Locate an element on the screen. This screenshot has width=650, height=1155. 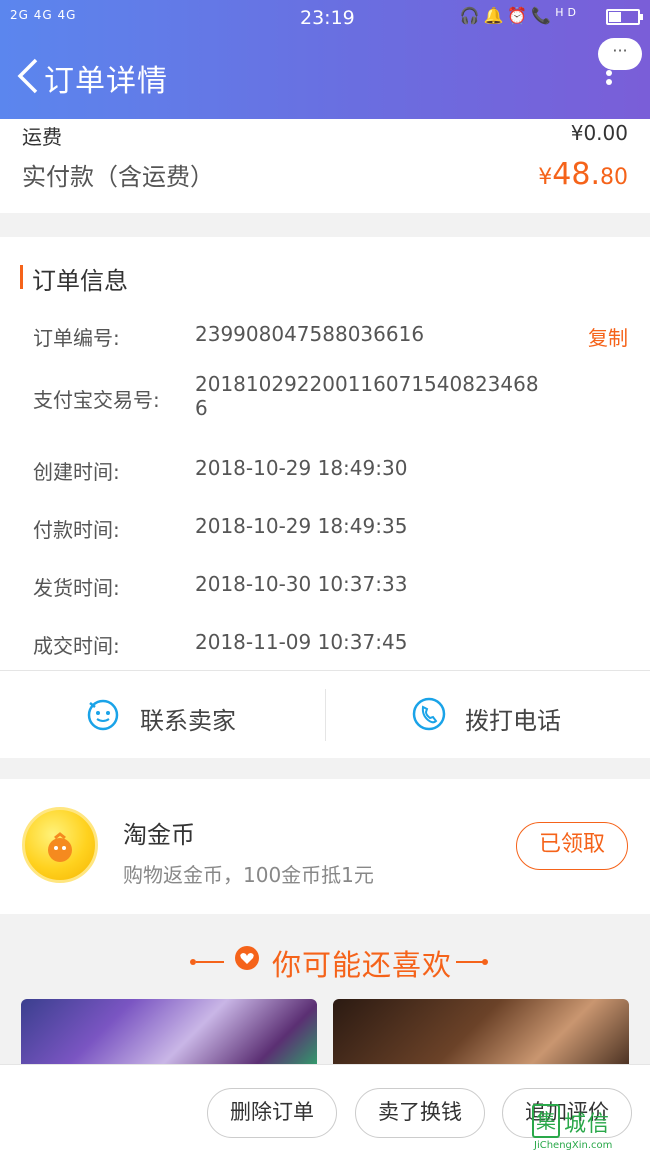
call-phone-button: 拨打电话 is located at coordinates (488, 715).